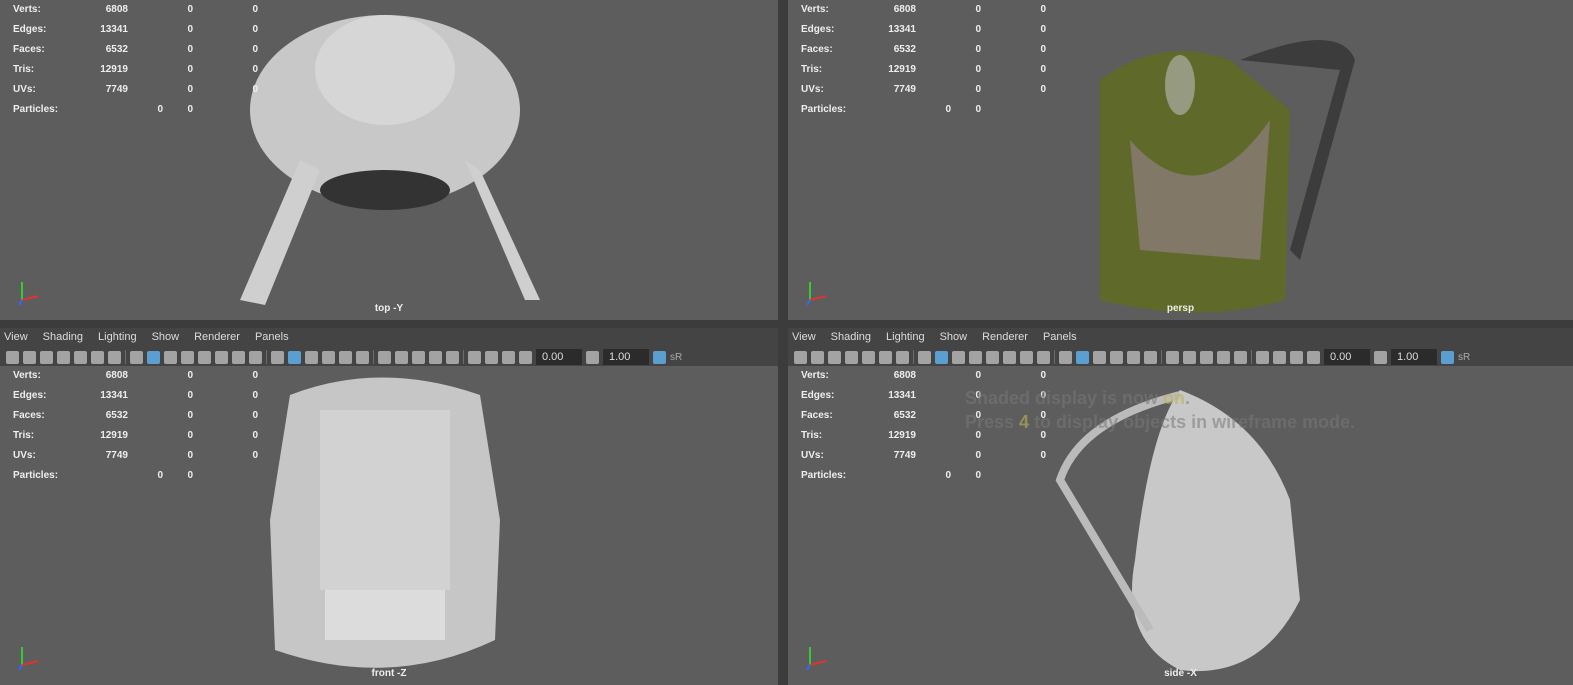 The width and height of the screenshot is (1573, 685). Describe the element at coordinates (812, 69) in the screenshot. I see `stat-label: Tris:` at that location.